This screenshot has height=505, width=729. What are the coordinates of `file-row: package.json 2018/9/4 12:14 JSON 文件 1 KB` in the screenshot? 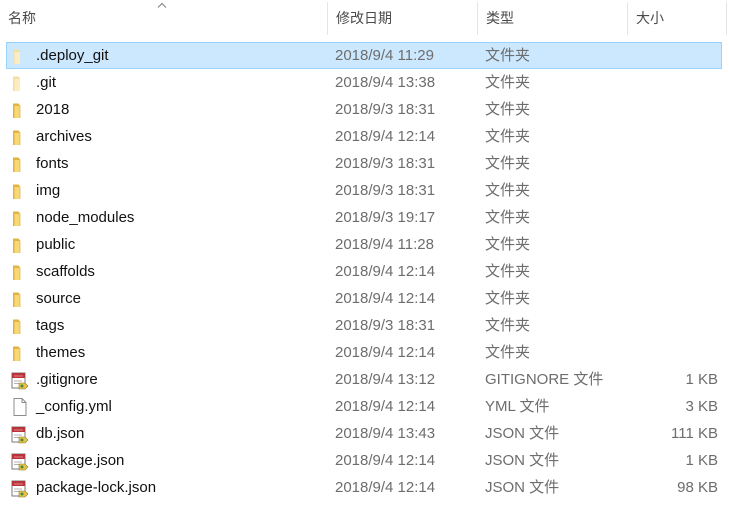 It's located at (364, 460).